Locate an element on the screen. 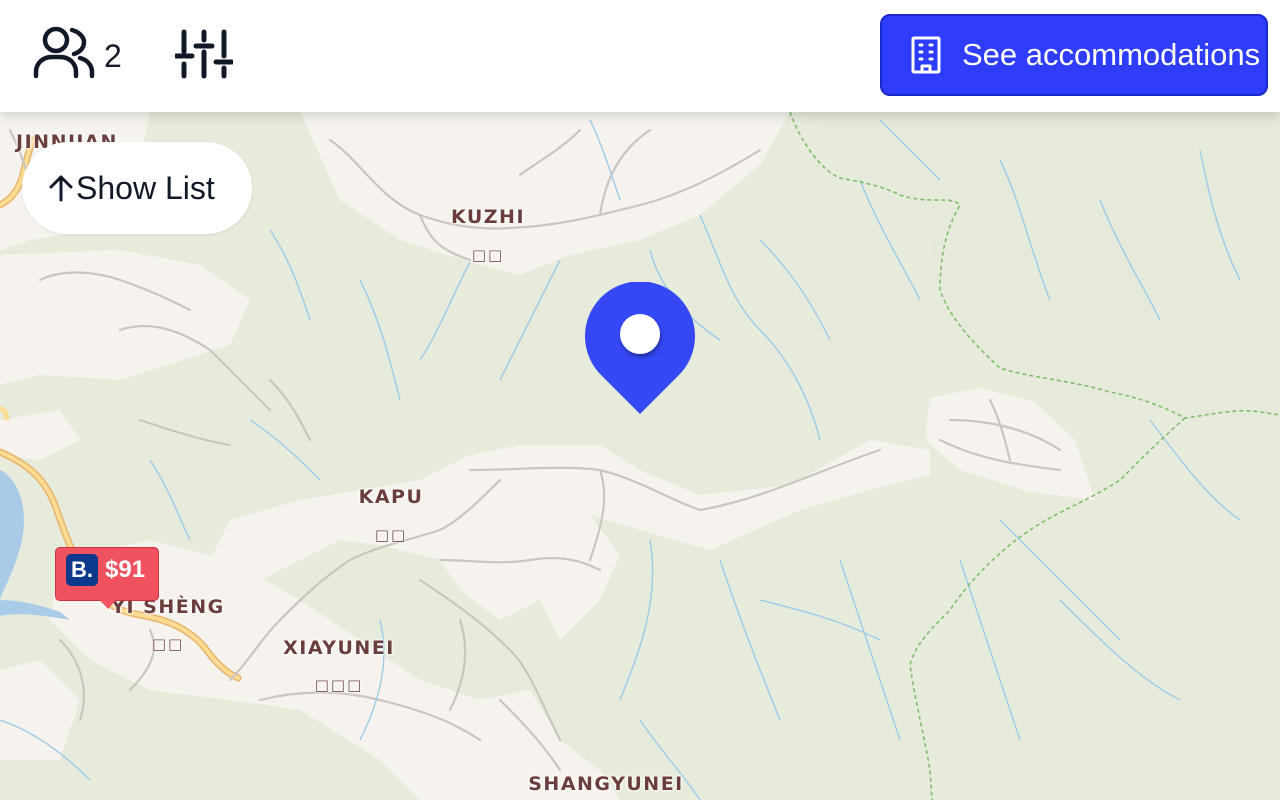  location-pin-icon is located at coordinates (640, 348).